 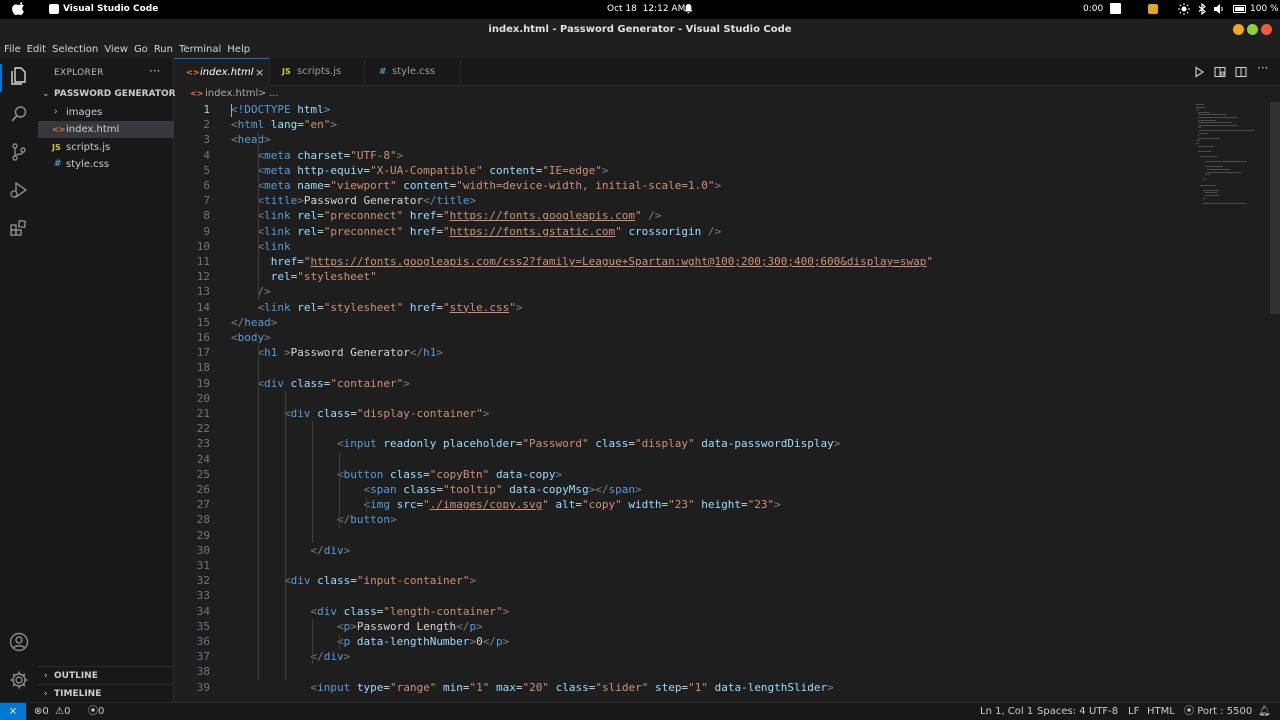 What do you see at coordinates (317, 72) in the screenshot?
I see `tab-scripts-js: JS scripts.js` at bounding box center [317, 72].